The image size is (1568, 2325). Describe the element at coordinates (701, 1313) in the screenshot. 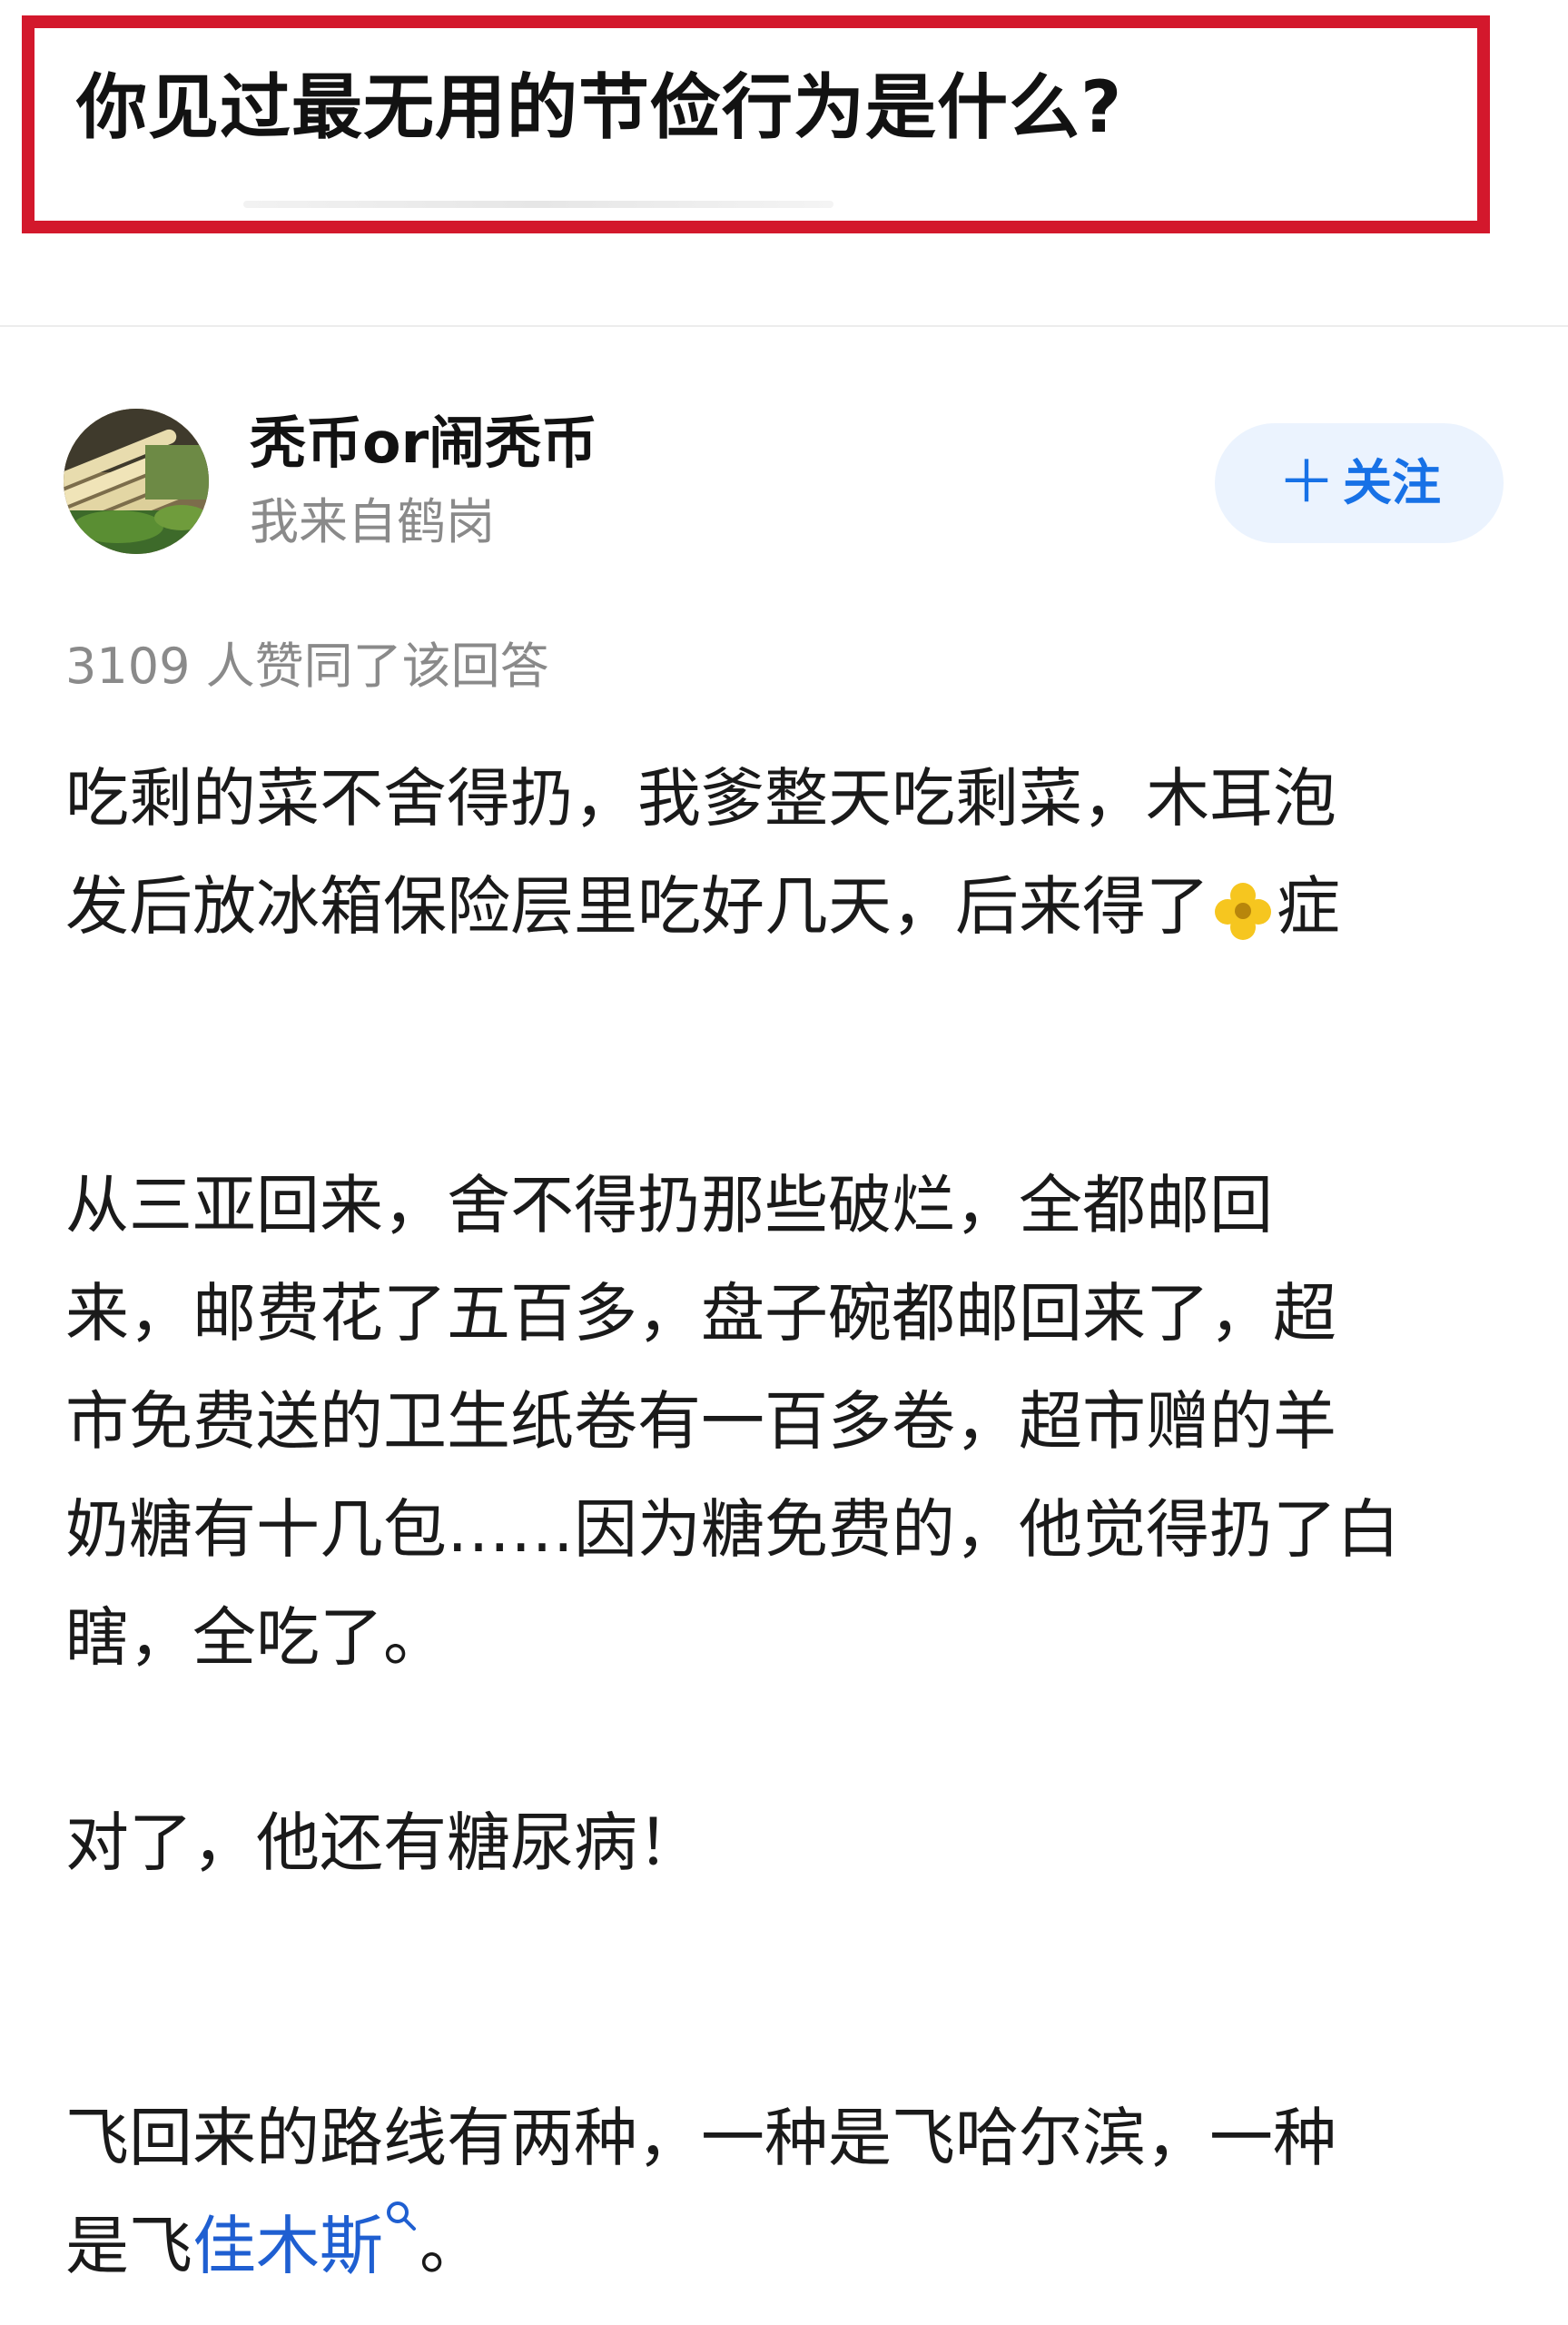

I see `answer-line: 来，邮费花了五百多，盘子碗都邮回来了，超` at that location.